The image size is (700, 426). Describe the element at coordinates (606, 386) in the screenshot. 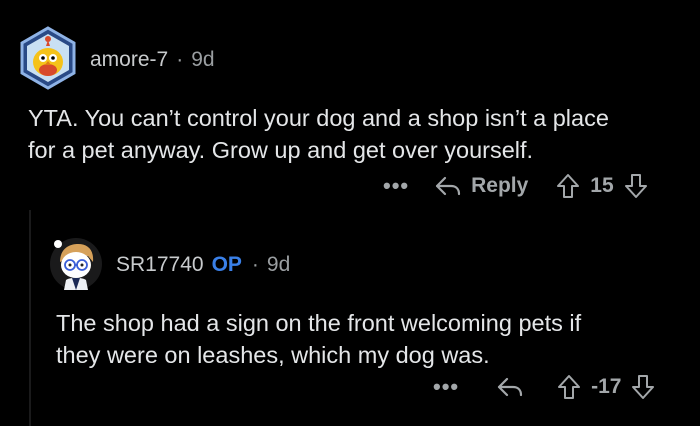

I see `vote-score: -17` at that location.